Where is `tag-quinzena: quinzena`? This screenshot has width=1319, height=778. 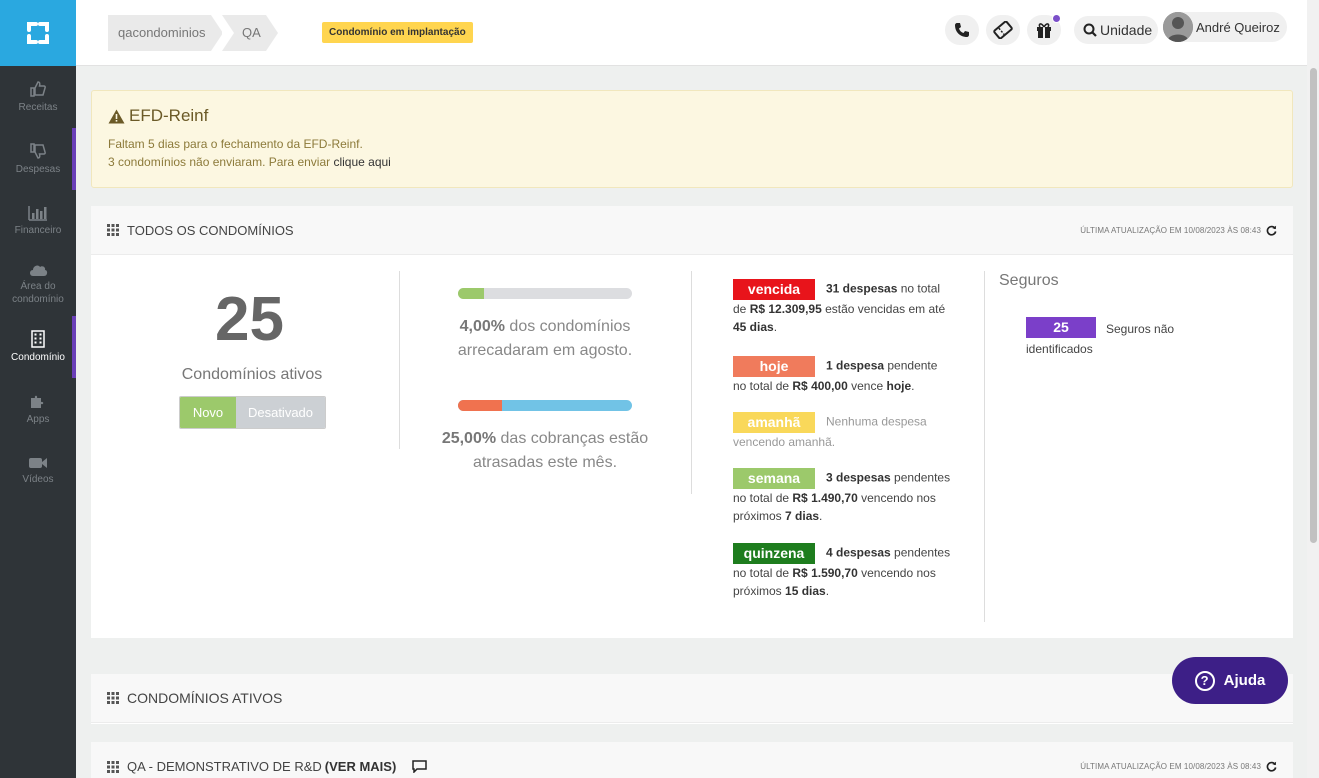
tag-quinzena: quinzena is located at coordinates (774, 553).